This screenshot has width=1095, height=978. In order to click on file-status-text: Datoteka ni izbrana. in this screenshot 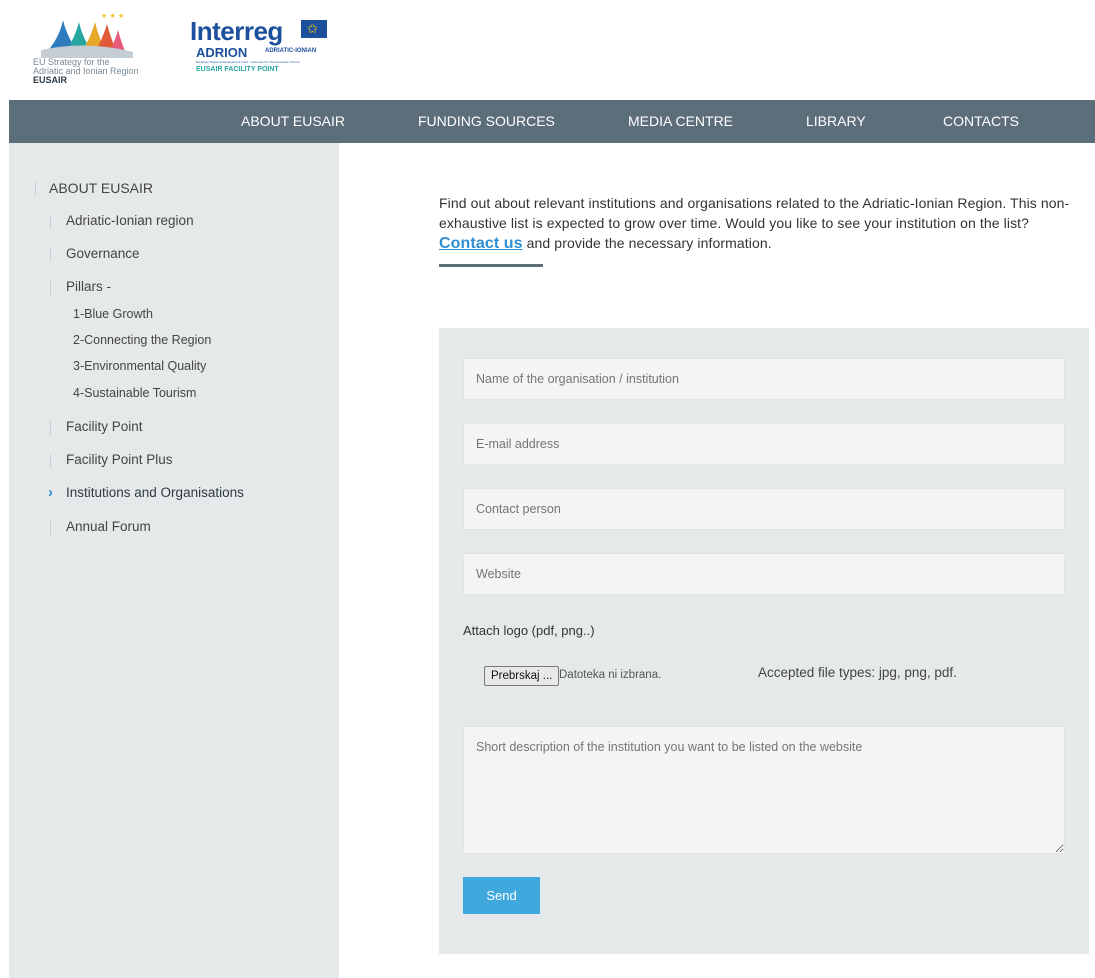, I will do `click(610, 675)`.